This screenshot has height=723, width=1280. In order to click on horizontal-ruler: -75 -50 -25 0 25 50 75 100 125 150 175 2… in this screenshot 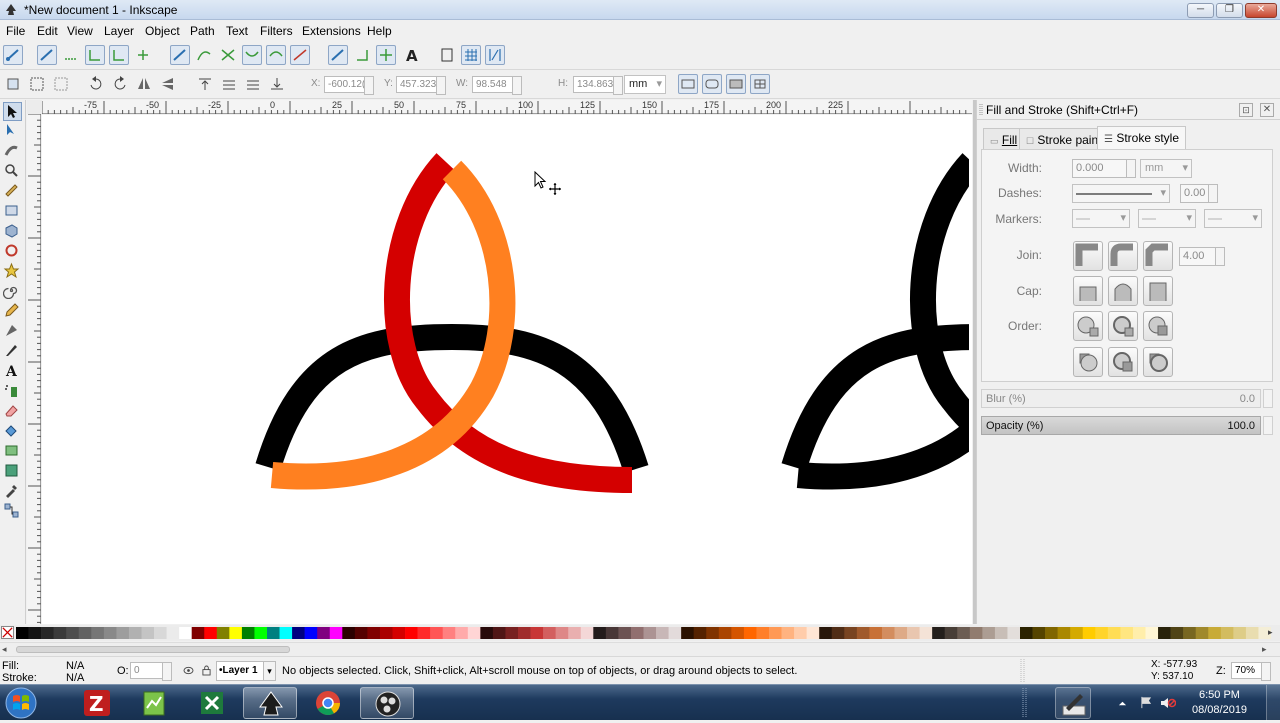, I will do `click(507, 107)`.